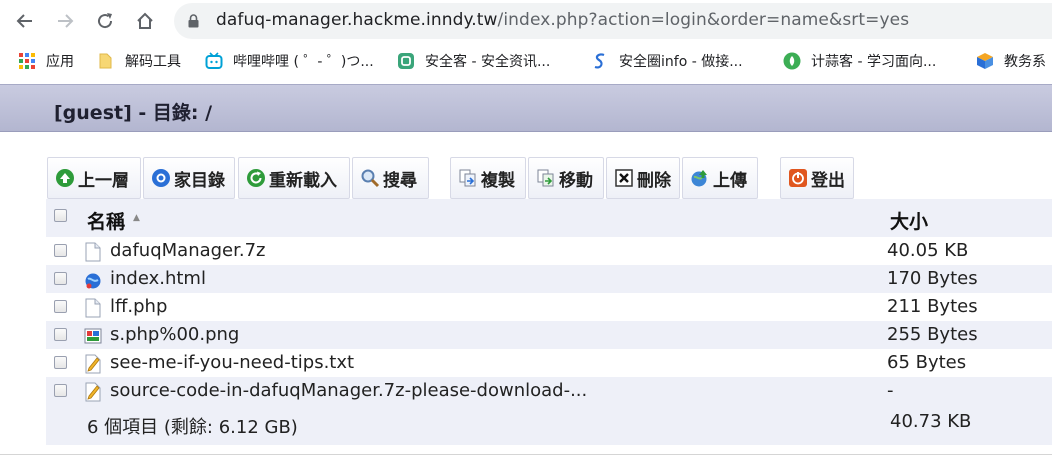 The height and width of the screenshot is (474, 1052). Describe the element at coordinates (654, 180) in the screenshot. I see `button-label: 刪除` at that location.